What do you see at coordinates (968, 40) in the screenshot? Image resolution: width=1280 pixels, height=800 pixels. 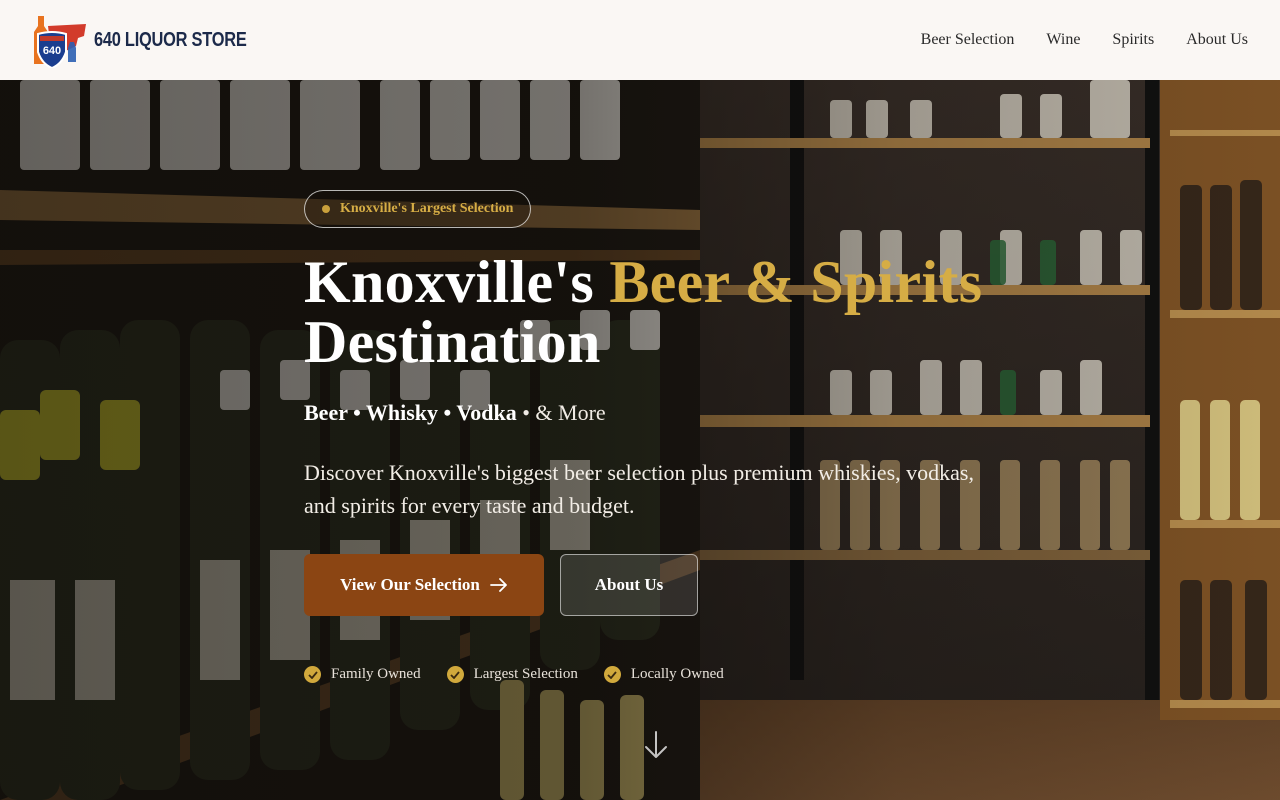 I see `nav-beer-selection: Beer Selection` at bounding box center [968, 40].